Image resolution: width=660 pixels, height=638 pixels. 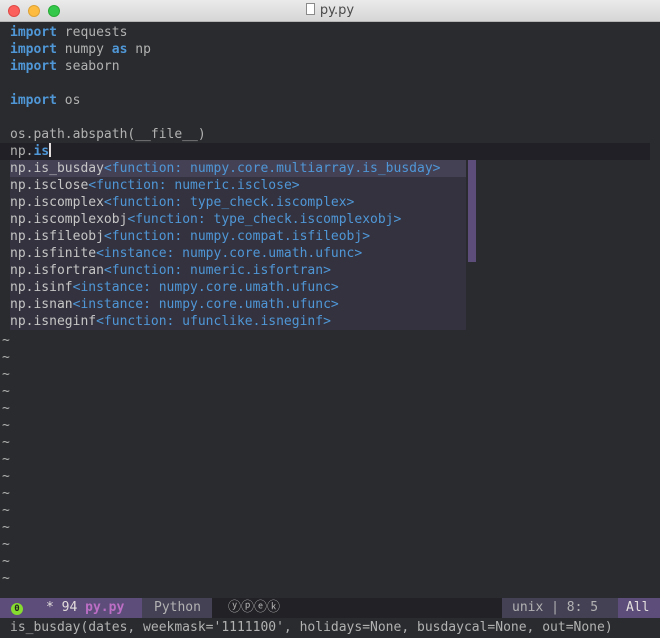 I want to click on minor-modes-label: ⓨⓟⓔⓚ, so click(x=254, y=607).